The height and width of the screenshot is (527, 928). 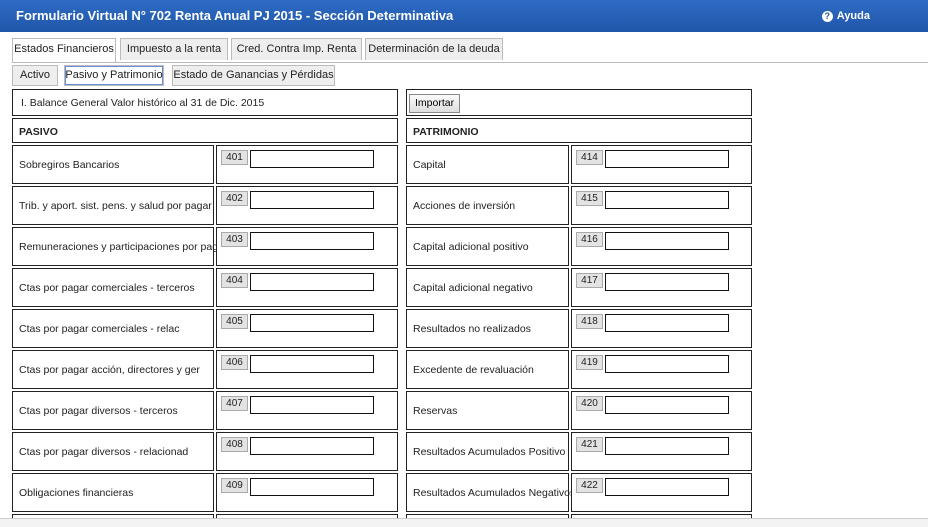 I want to click on field-code: 414, so click(x=589, y=157).